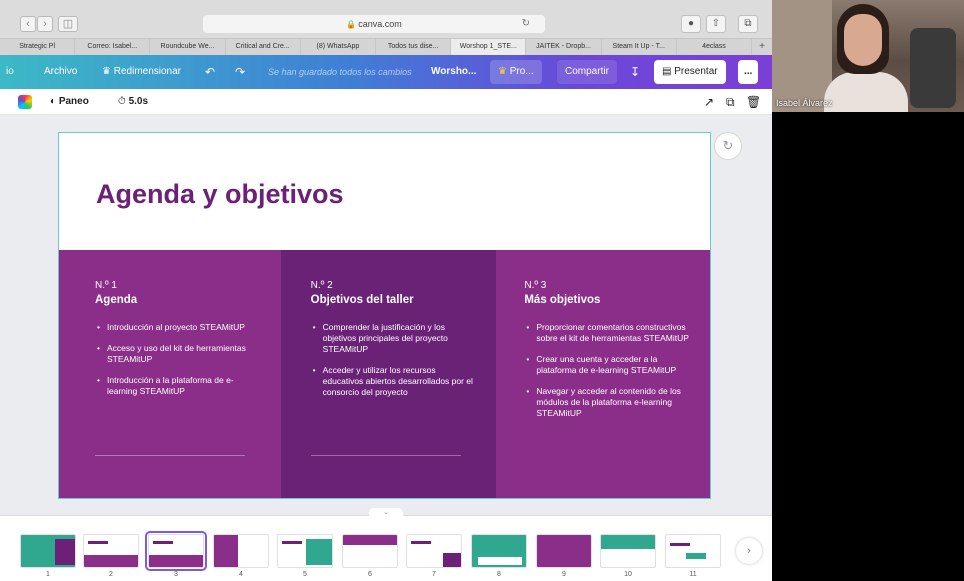  Describe the element at coordinates (587, 72) in the screenshot. I see `share-button: Compartir` at that location.